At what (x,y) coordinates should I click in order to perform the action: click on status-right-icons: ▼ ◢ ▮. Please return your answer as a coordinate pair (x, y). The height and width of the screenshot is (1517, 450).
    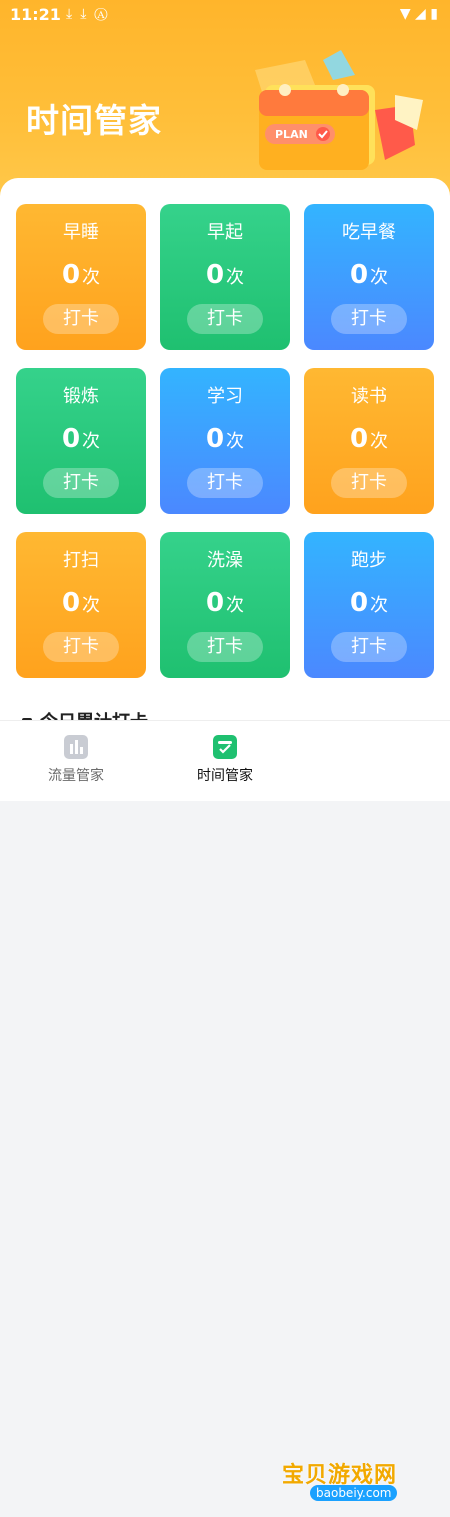
    Looking at the image, I should click on (419, 14).